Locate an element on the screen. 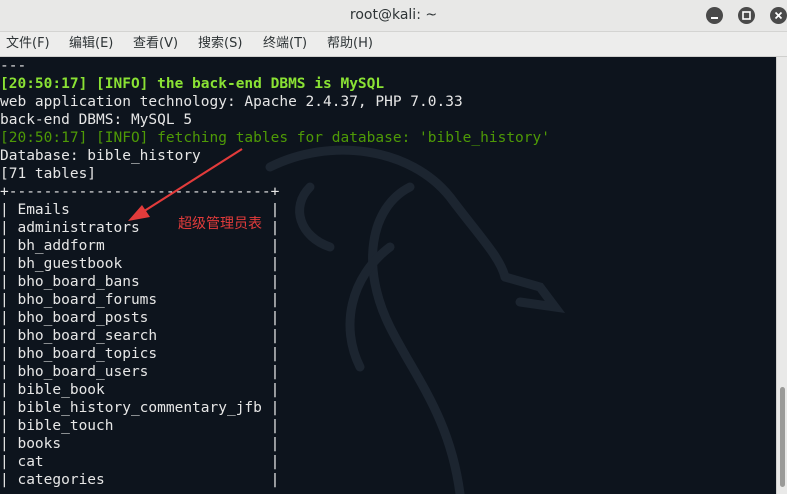  terminal-line: | cat | is located at coordinates (140, 462).